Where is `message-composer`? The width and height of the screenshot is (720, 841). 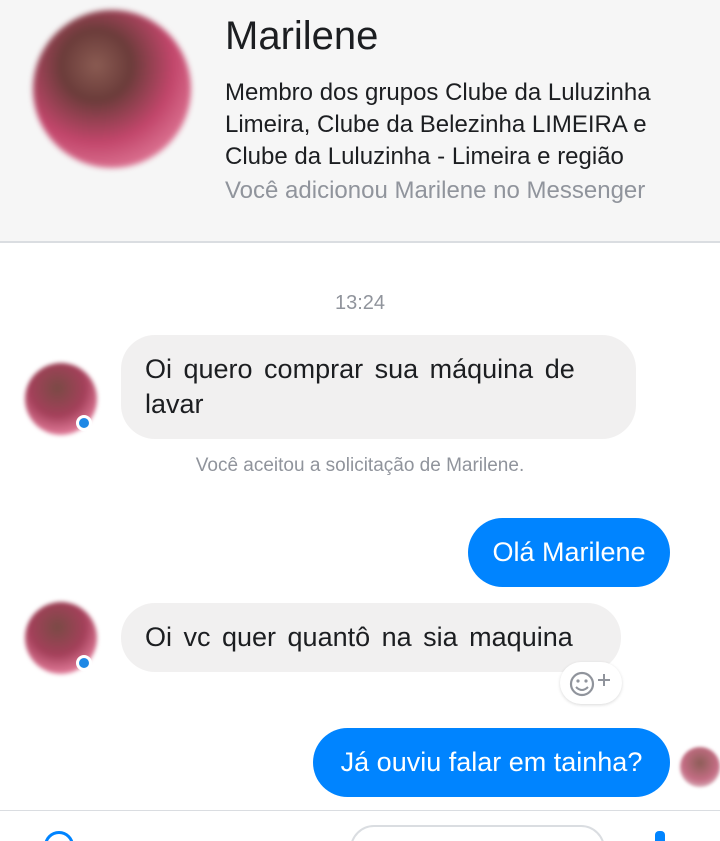 message-composer is located at coordinates (360, 826).